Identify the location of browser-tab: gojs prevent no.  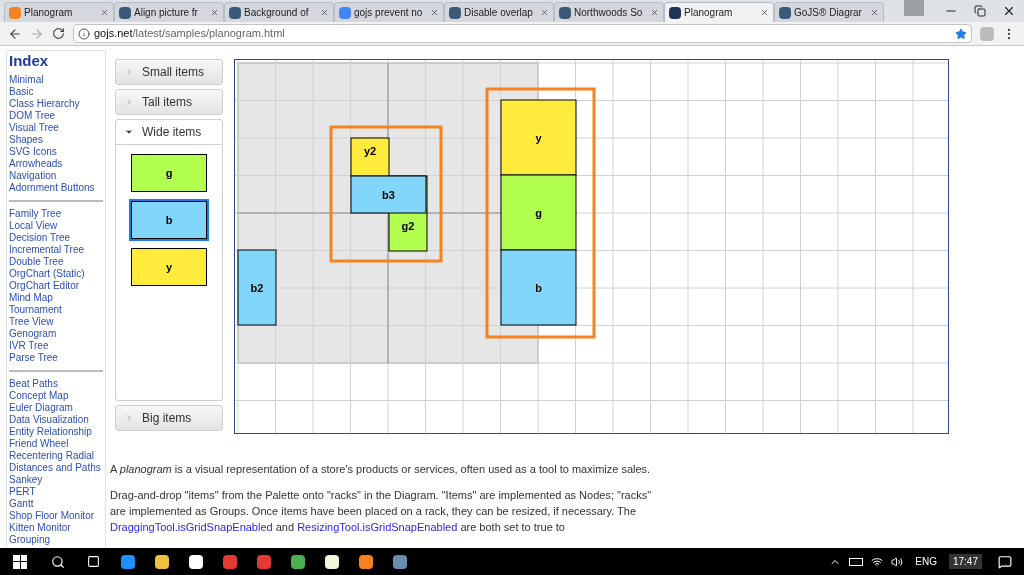
(389, 12).